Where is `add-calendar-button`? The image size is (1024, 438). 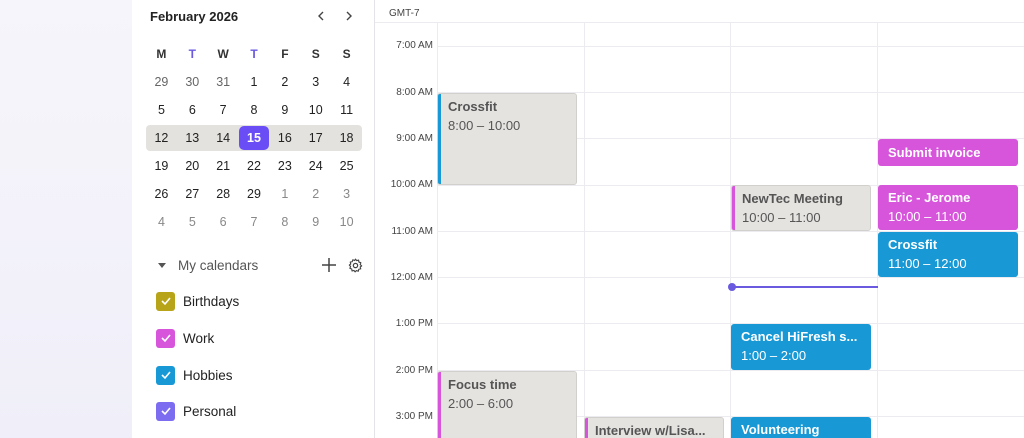
add-calendar-button is located at coordinates (329, 265).